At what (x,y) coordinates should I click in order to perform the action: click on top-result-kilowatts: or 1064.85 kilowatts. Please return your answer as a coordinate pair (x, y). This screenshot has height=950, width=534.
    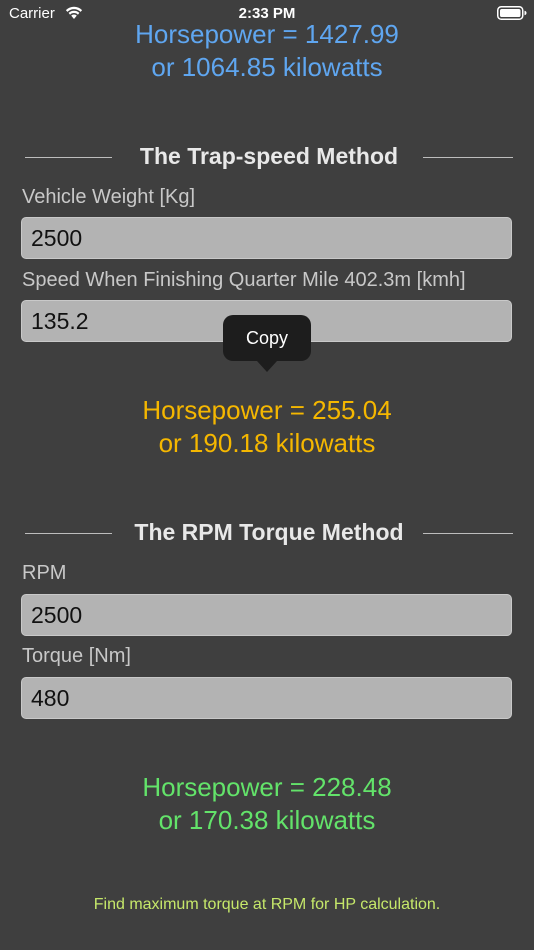
    Looking at the image, I should click on (267, 67).